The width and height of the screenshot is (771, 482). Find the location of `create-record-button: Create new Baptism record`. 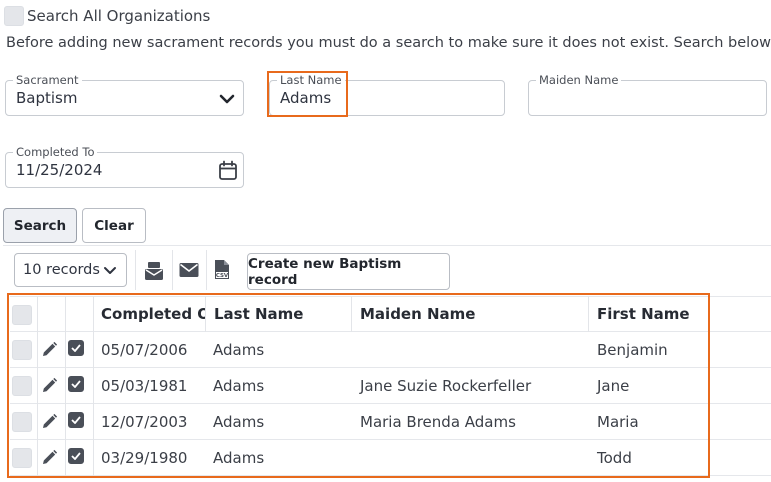

create-record-button: Create new Baptism record is located at coordinates (348, 271).